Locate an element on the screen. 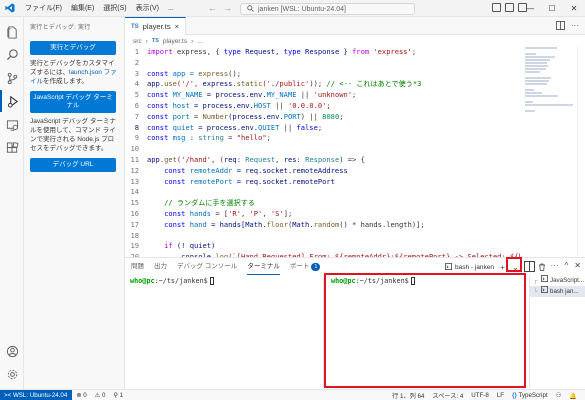 This screenshot has width=585, height=400. copilot-icon: ⚇ is located at coordinates (559, 395).